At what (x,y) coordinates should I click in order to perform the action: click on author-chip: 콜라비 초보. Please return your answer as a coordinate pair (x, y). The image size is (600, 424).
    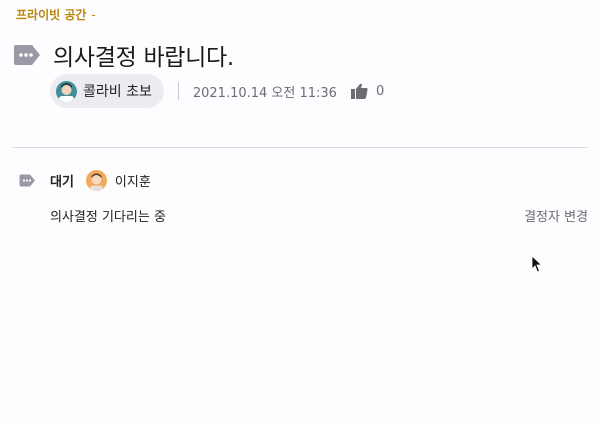
    Looking at the image, I should click on (107, 91).